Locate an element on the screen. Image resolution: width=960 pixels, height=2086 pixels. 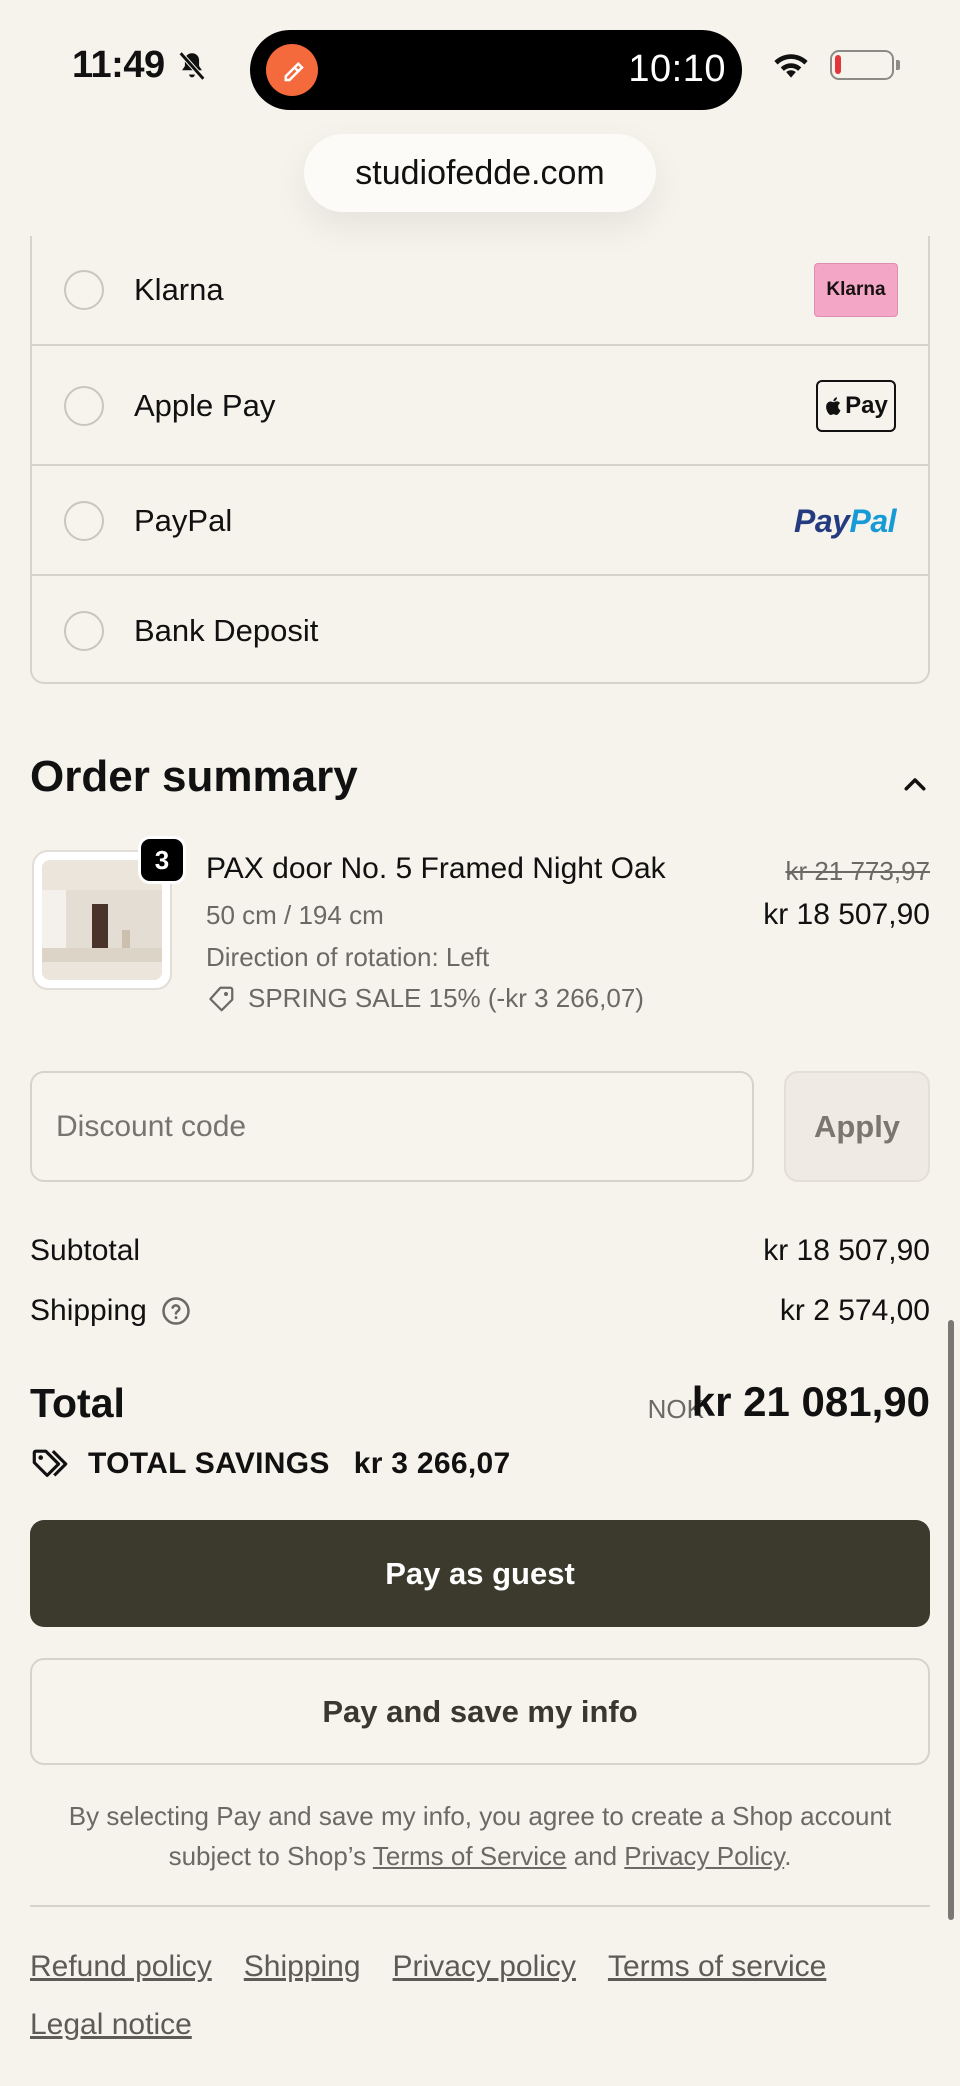
timer-app-icon is located at coordinates (292, 70).